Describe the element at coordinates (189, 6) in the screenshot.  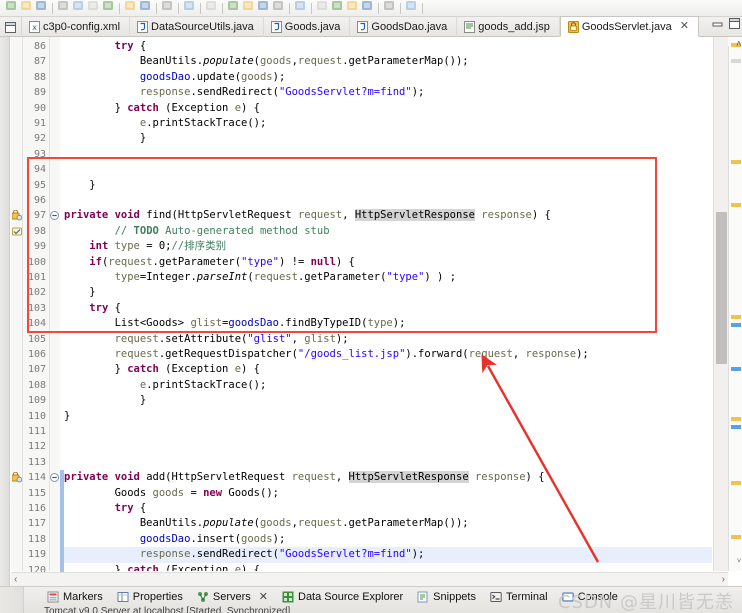
I see `back-icon` at that location.